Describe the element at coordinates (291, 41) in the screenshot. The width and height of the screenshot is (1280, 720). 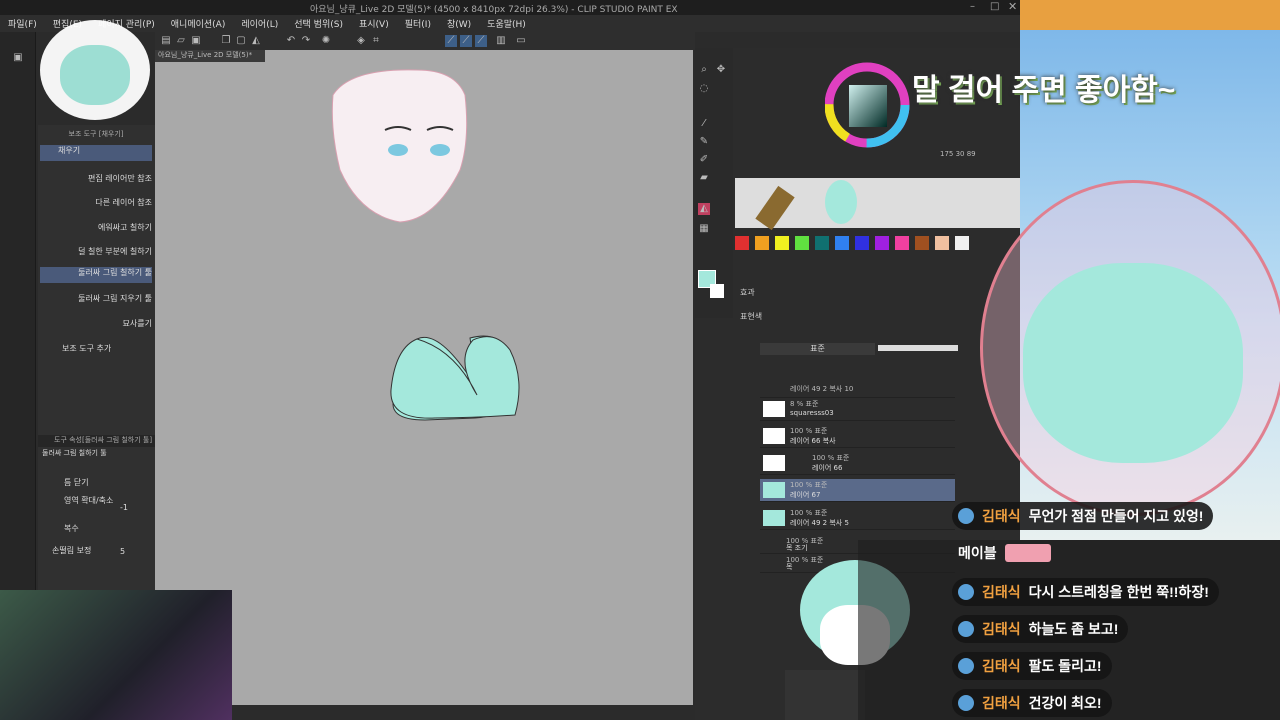
I see `undo-icon: ↶` at that location.